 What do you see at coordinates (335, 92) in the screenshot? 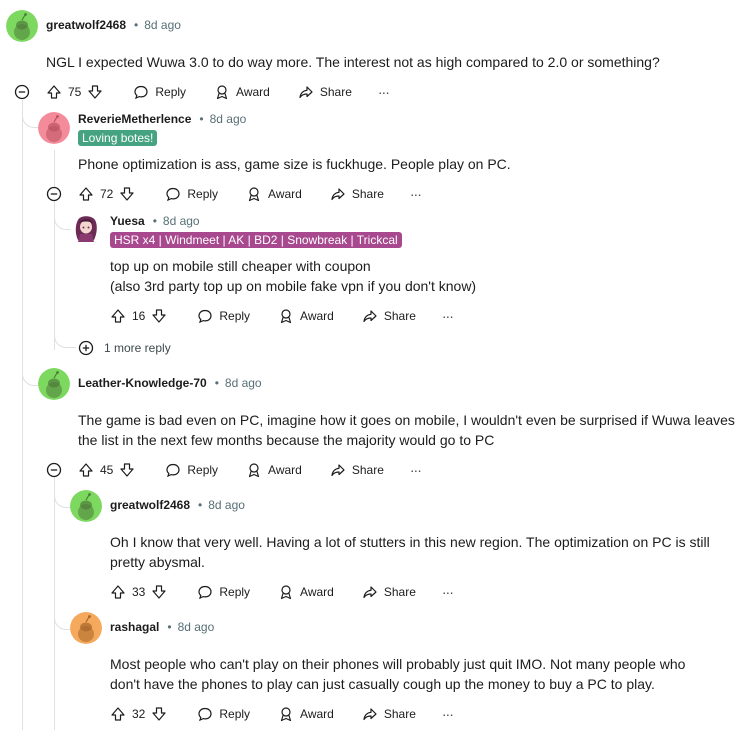
I see `share-label: Share` at bounding box center [335, 92].